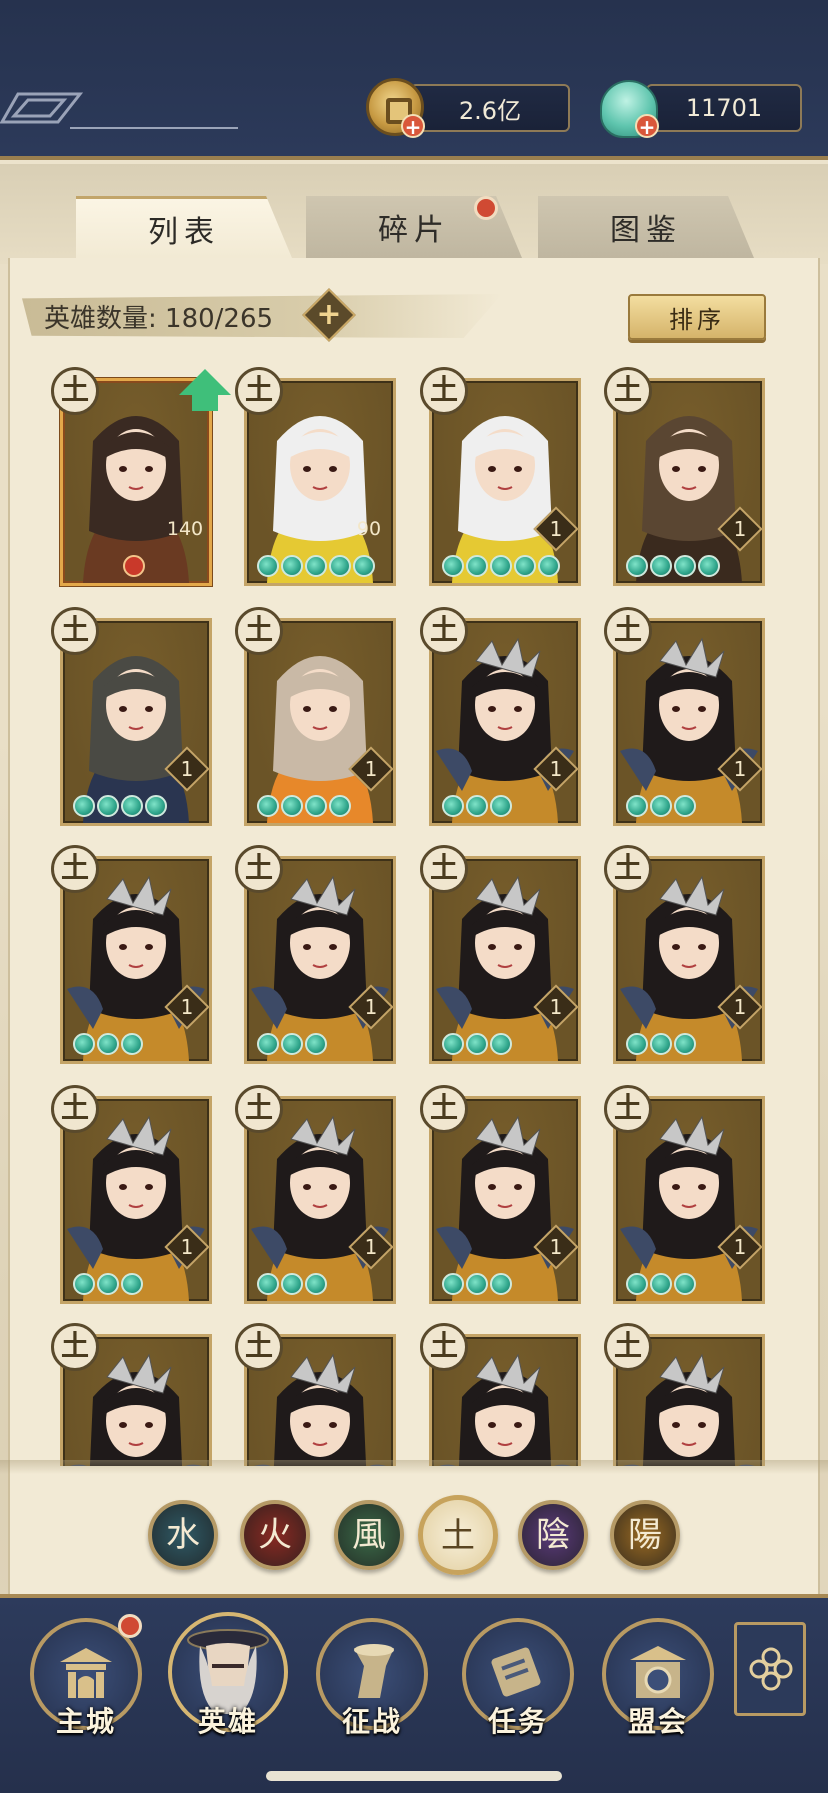 Image resolution: width=828 pixels, height=1793 pixels. I want to click on filter-earth-element-button: 土, so click(458, 1535).